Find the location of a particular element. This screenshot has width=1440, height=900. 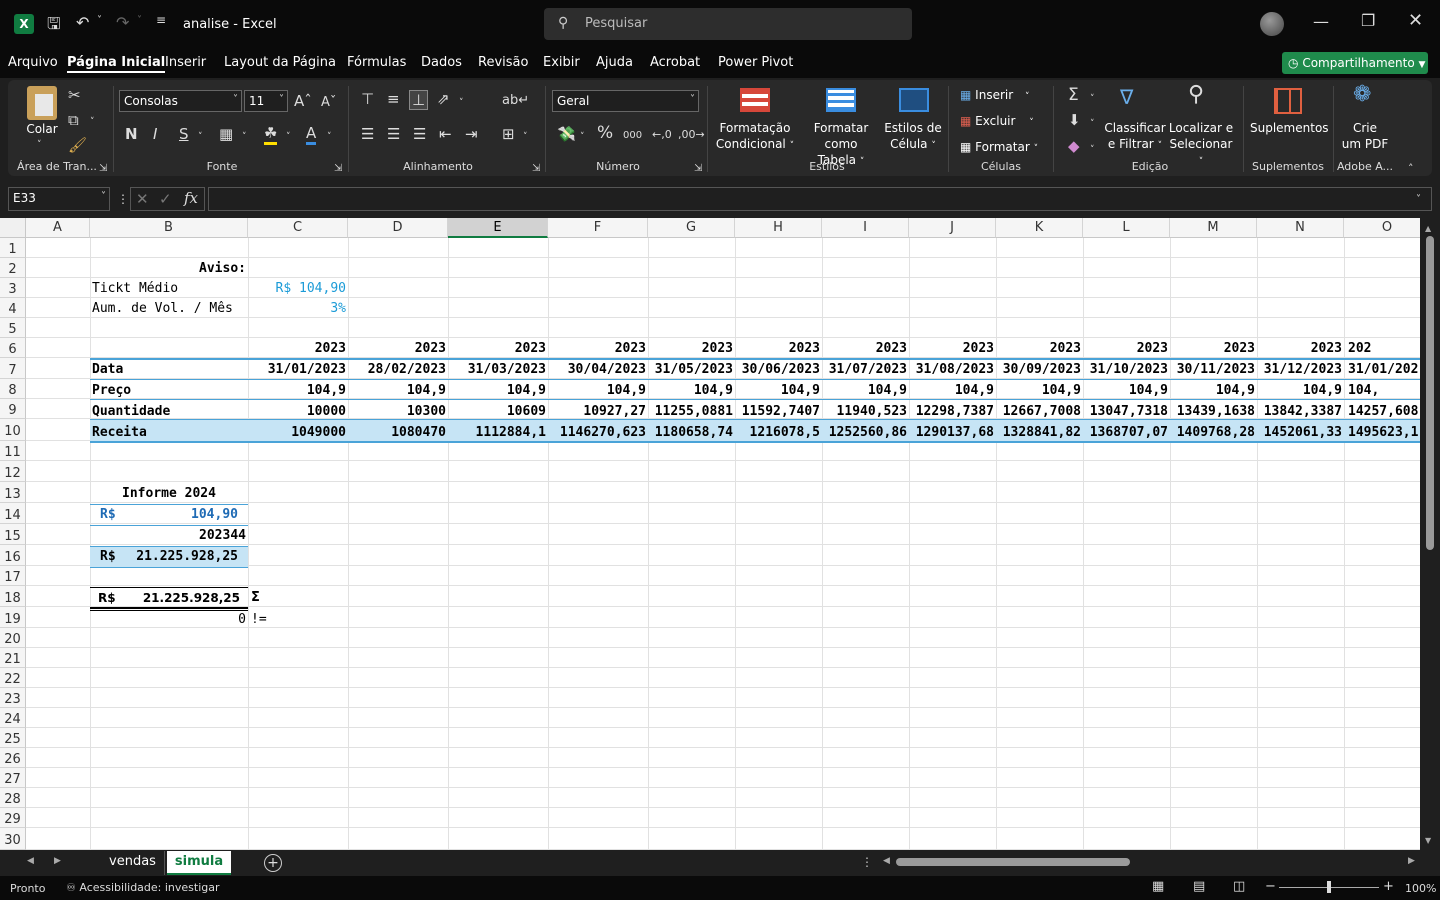

cancel-icon: ✕ is located at coordinates (142, 199).